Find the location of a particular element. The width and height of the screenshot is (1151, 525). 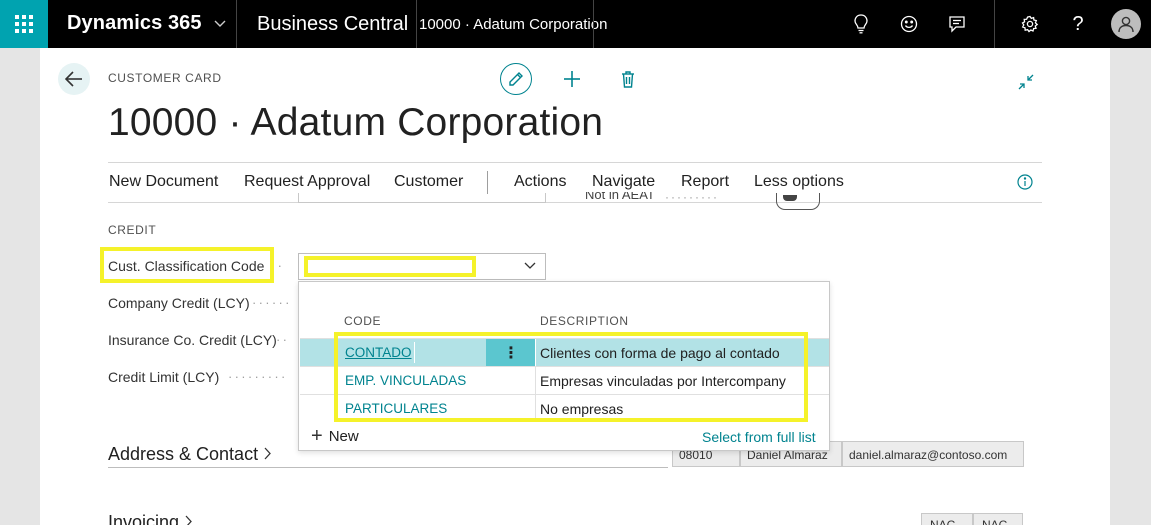

fasttab-address-contact: Address & Contact is located at coordinates (190, 454).